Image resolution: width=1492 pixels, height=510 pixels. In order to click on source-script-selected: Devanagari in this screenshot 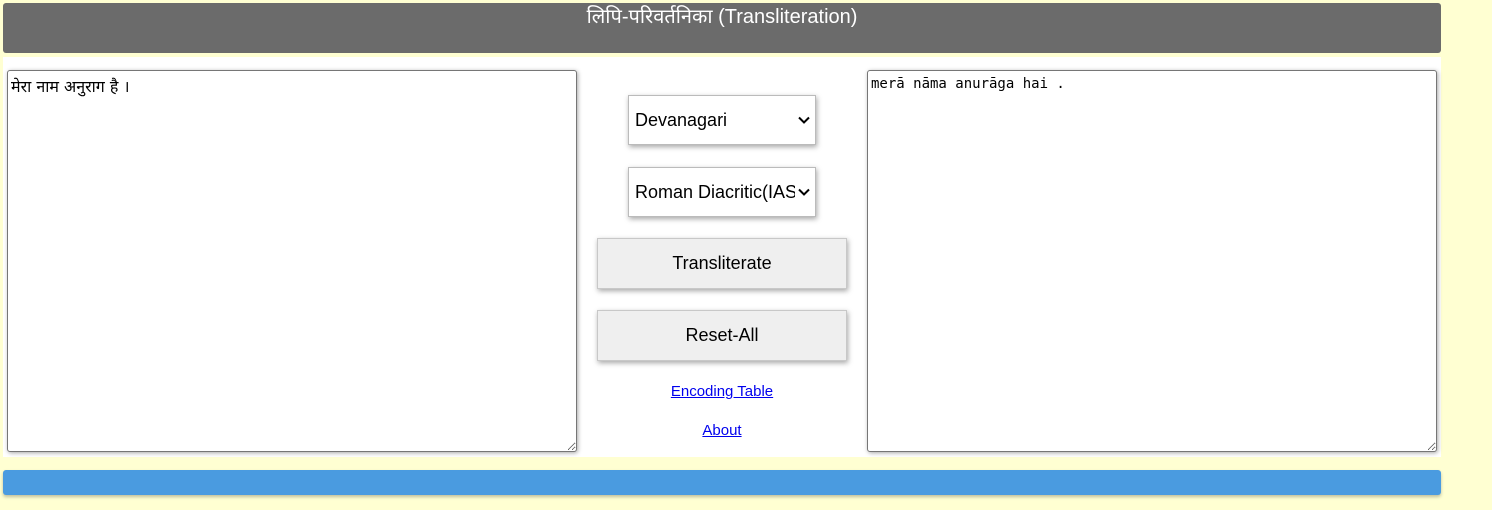, I will do `click(681, 120)`.